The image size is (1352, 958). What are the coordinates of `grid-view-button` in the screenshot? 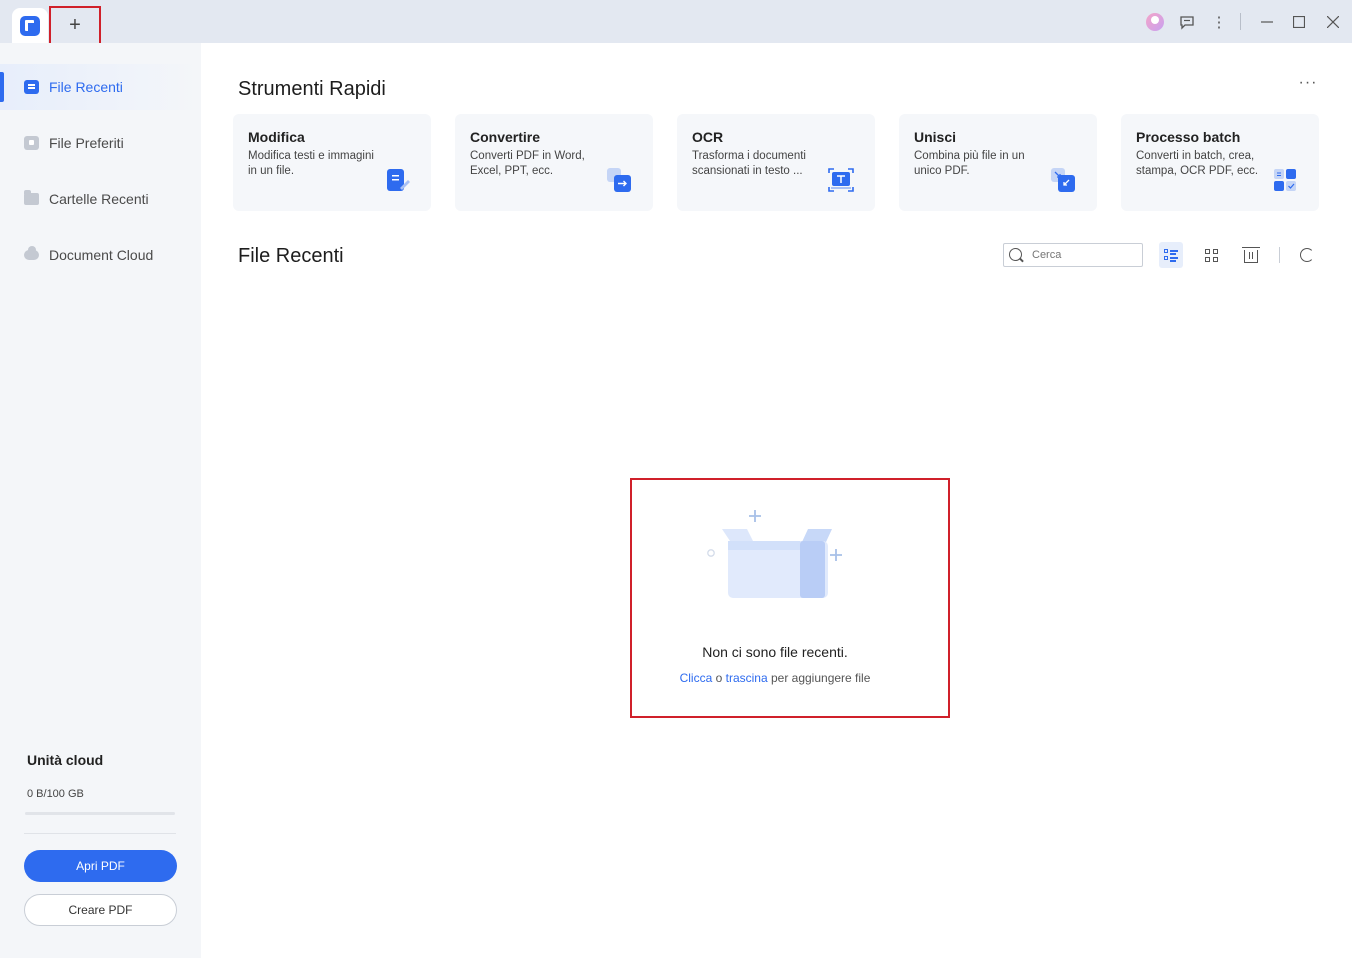 It's located at (1211, 255).